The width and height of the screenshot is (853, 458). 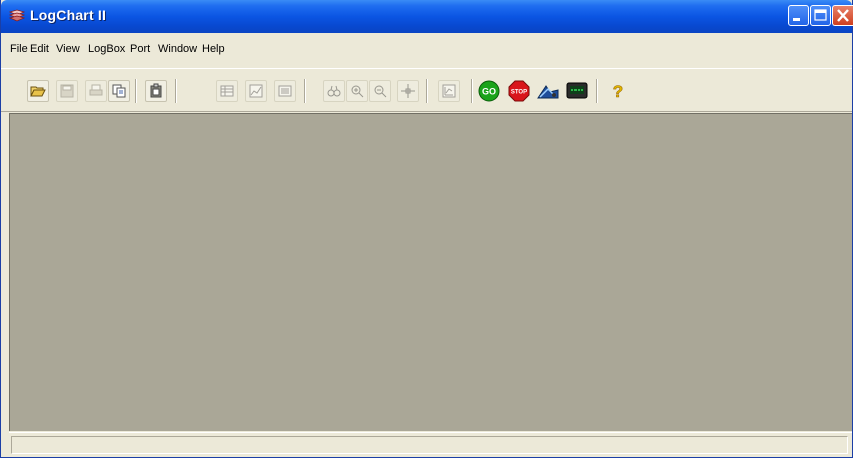 What do you see at coordinates (17, 15) in the screenshot?
I see `app-icon` at bounding box center [17, 15].